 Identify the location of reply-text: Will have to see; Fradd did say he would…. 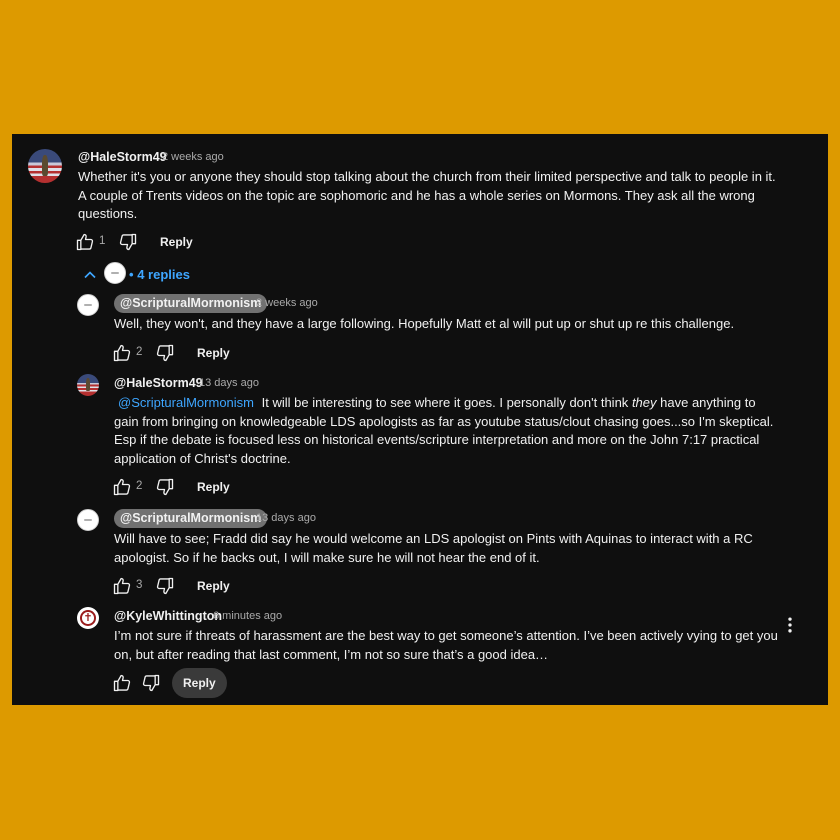
(433, 548).